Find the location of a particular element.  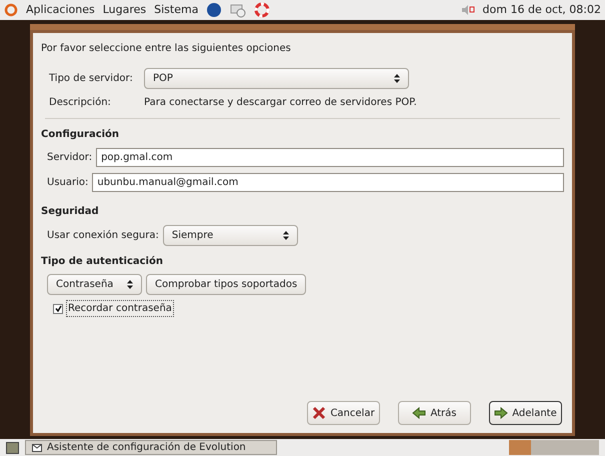

intro-text: Por favor seleccione entre las siguientes opciones is located at coordinates (166, 49).